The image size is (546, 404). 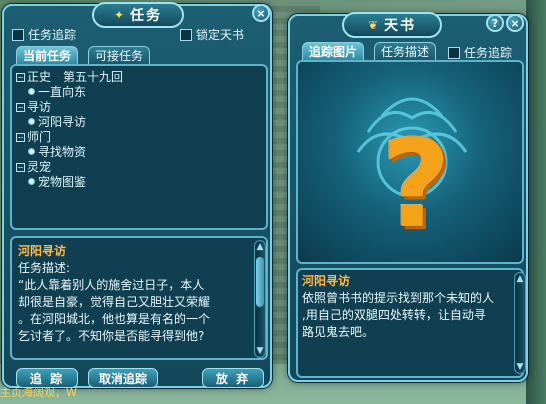 I want to click on tree-category-history: − 正史 第五十九回, so click(x=69, y=77).